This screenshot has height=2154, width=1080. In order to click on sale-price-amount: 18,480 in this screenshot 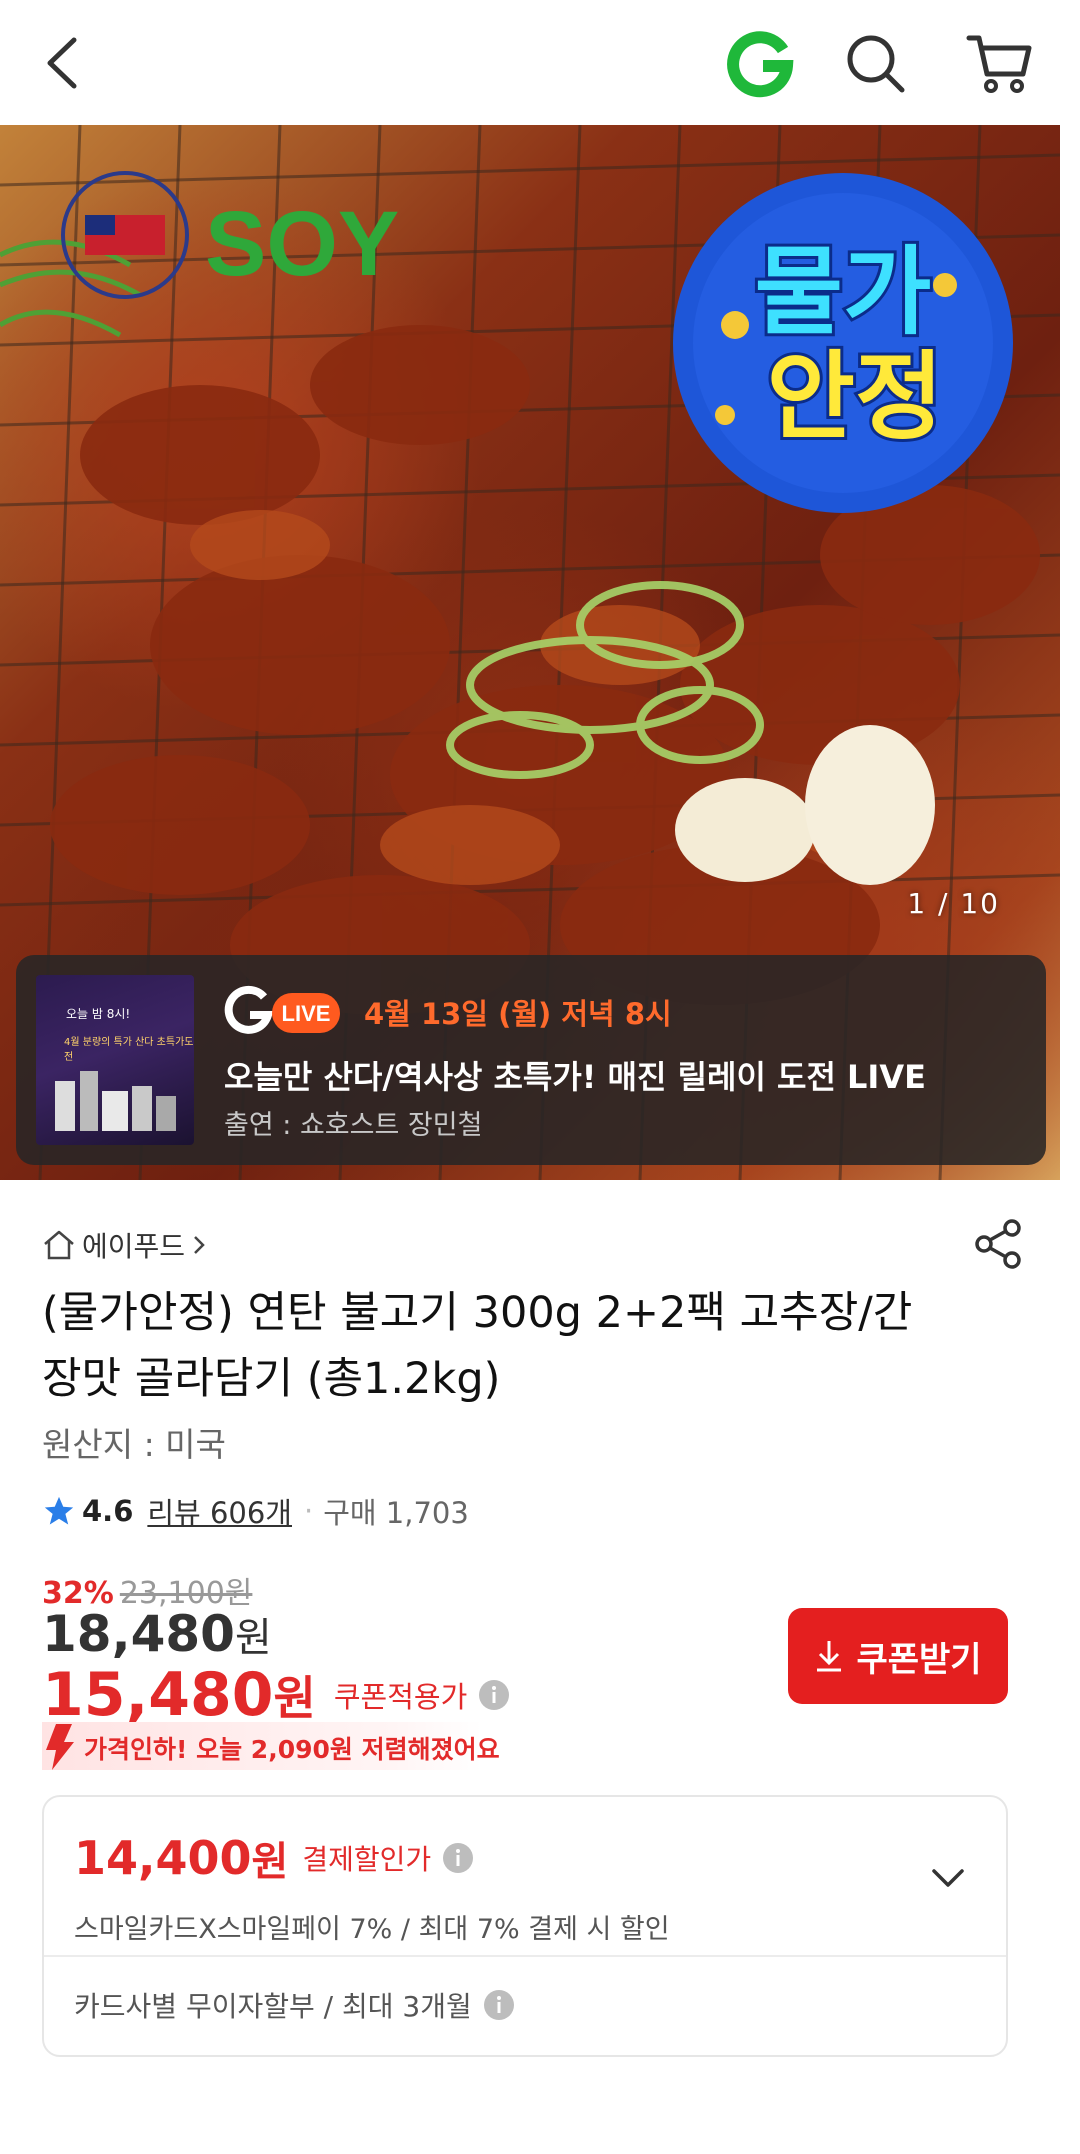, I will do `click(138, 1634)`.